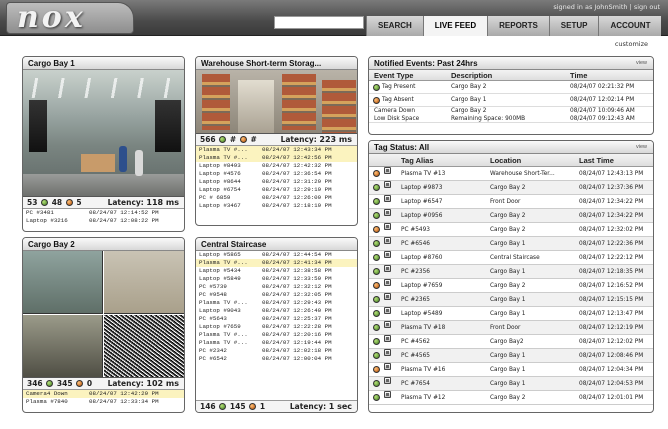 Image resolution: width=668 pixels, height=429 pixels. I want to click on nav-live-feed: LIVE FEED, so click(455, 26).